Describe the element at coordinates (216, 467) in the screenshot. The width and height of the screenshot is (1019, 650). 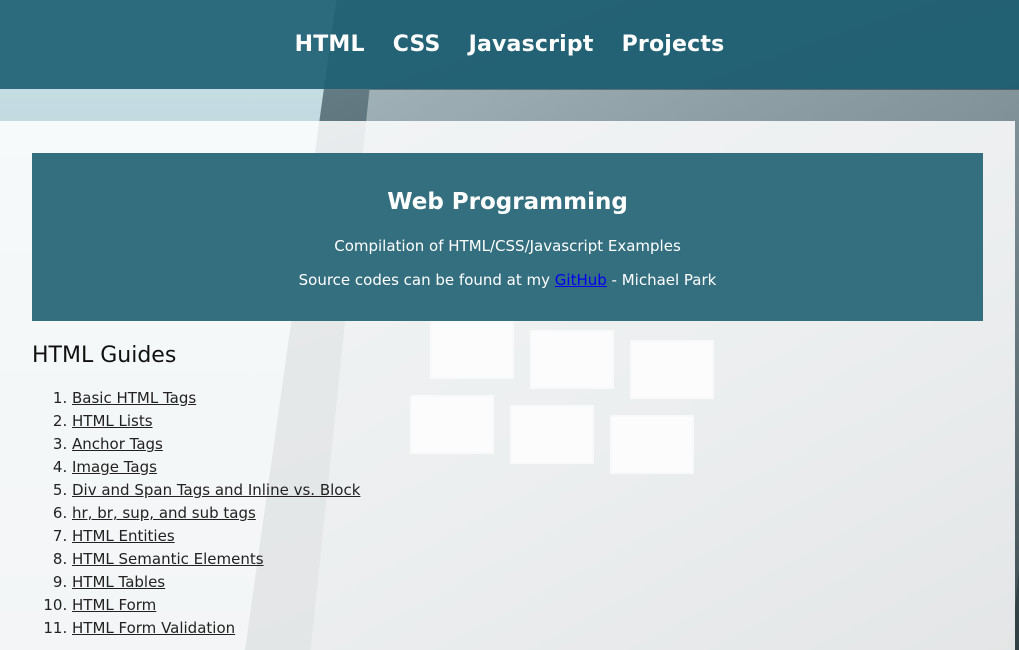
I see `list-item: Image Tags` at that location.